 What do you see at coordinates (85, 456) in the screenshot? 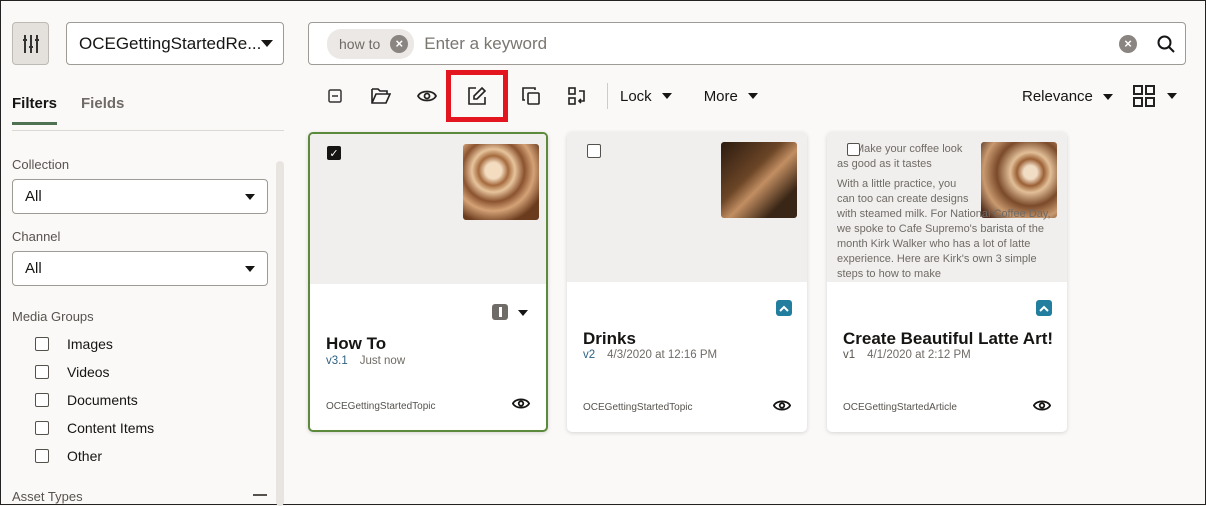
I see `option-label: Other` at bounding box center [85, 456].